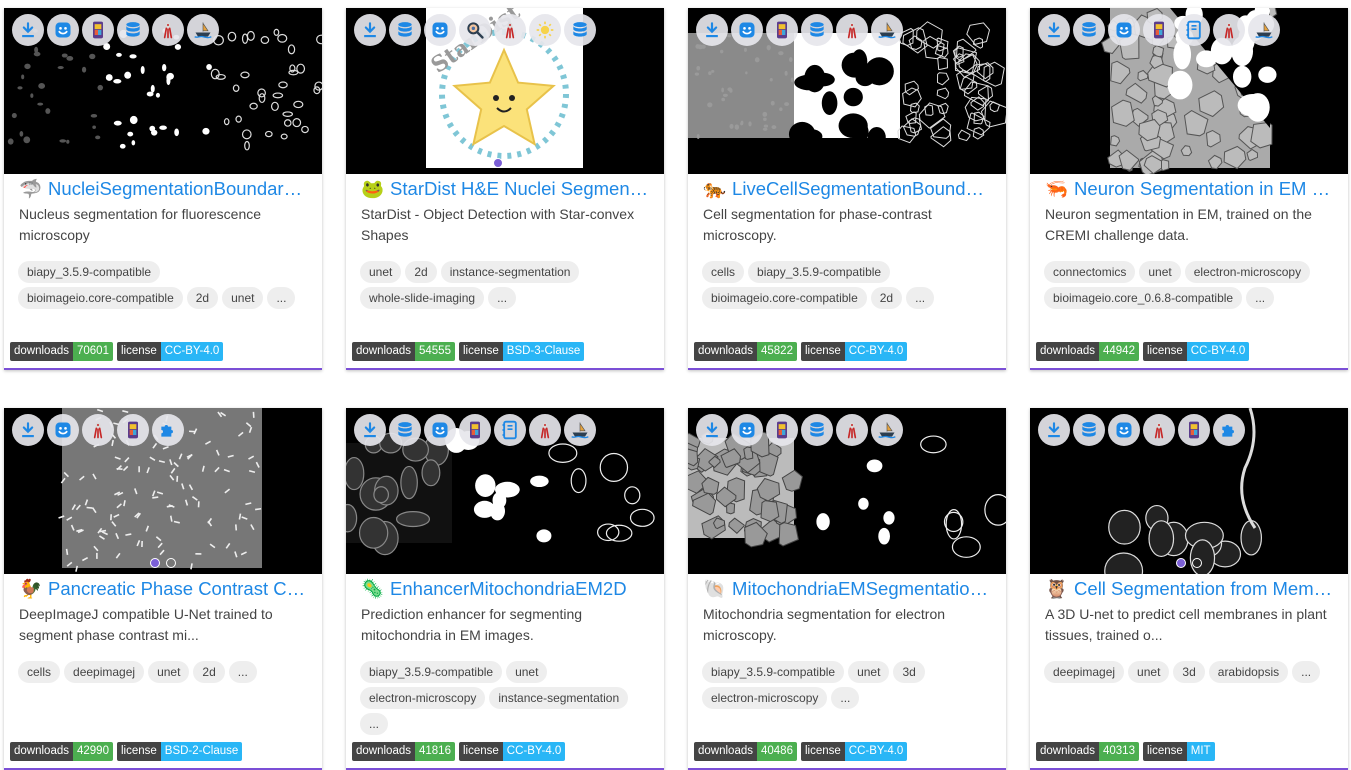  What do you see at coordinates (505, 91) in the screenshot?
I see `model-thumbnail: StarDist` at bounding box center [505, 91].